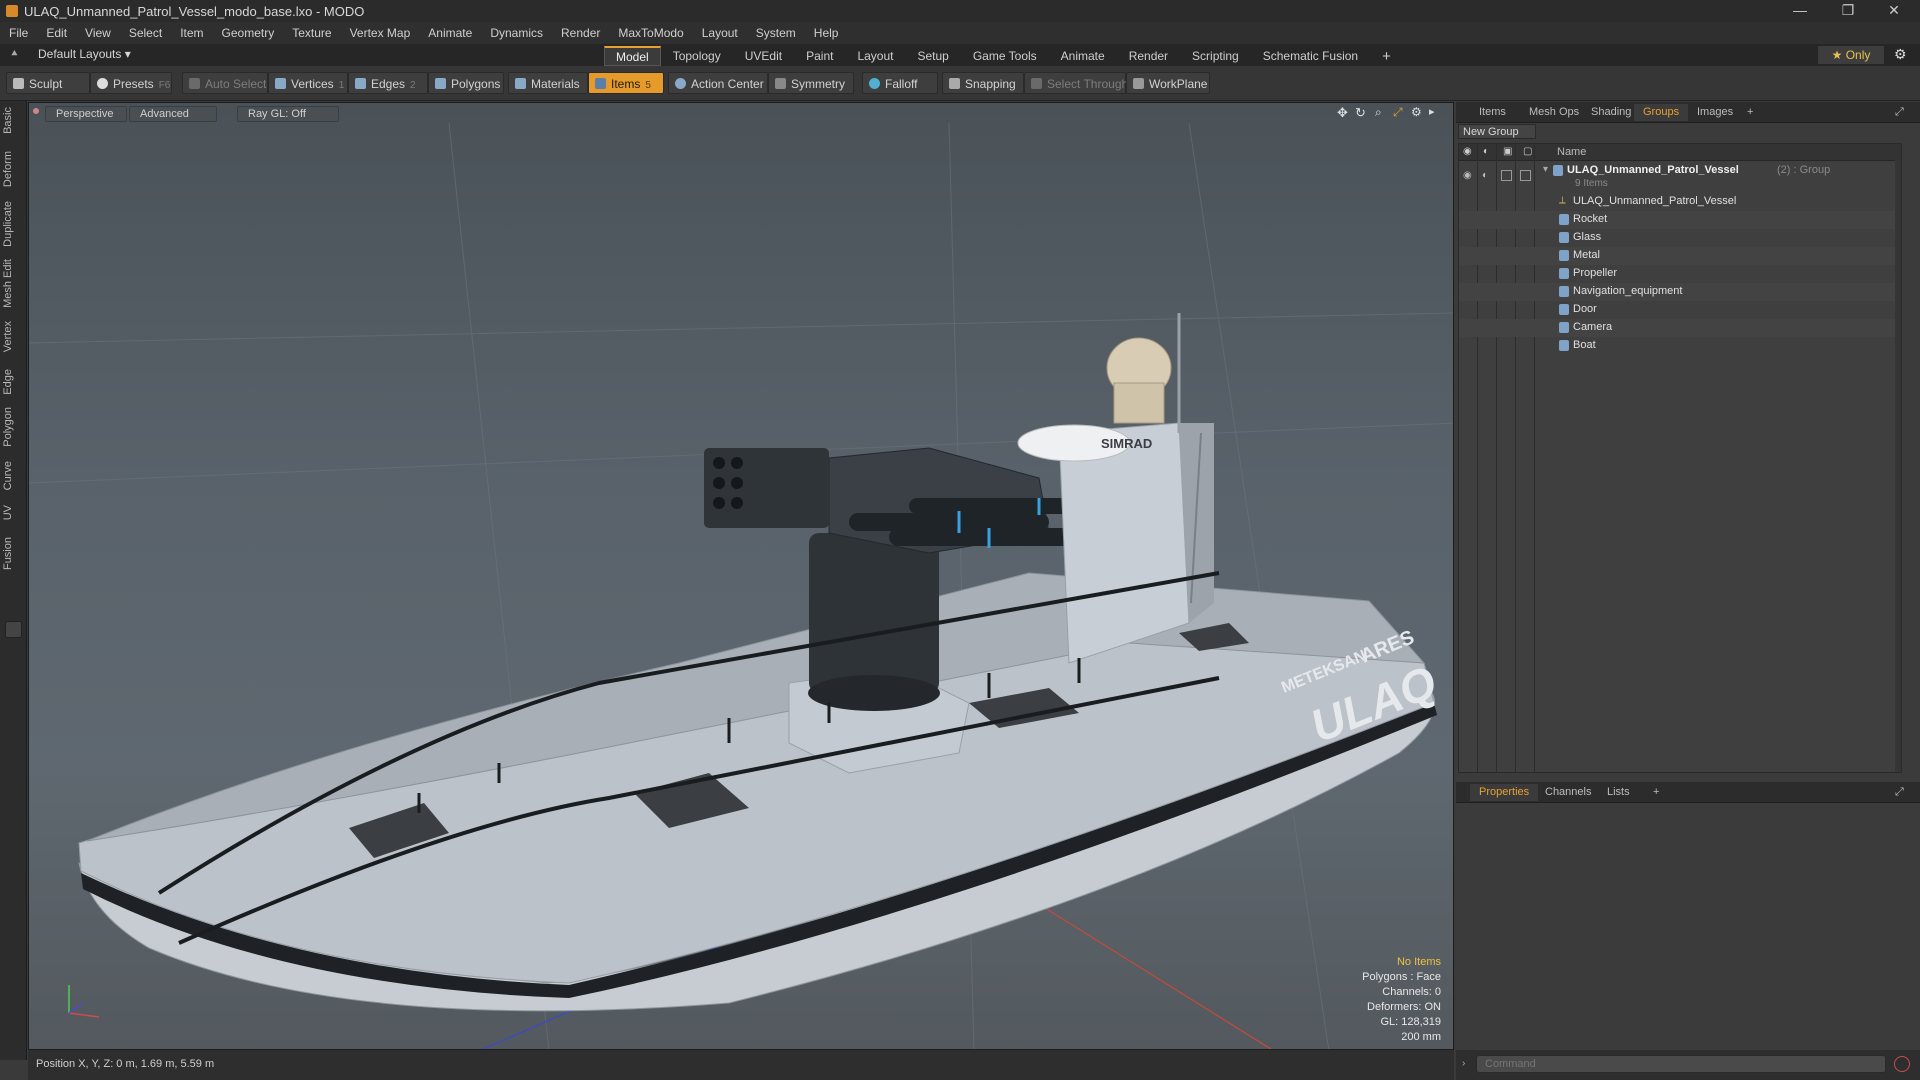 The image size is (1920, 1080). What do you see at coordinates (191, 33) in the screenshot?
I see `menu-item: Item` at bounding box center [191, 33].